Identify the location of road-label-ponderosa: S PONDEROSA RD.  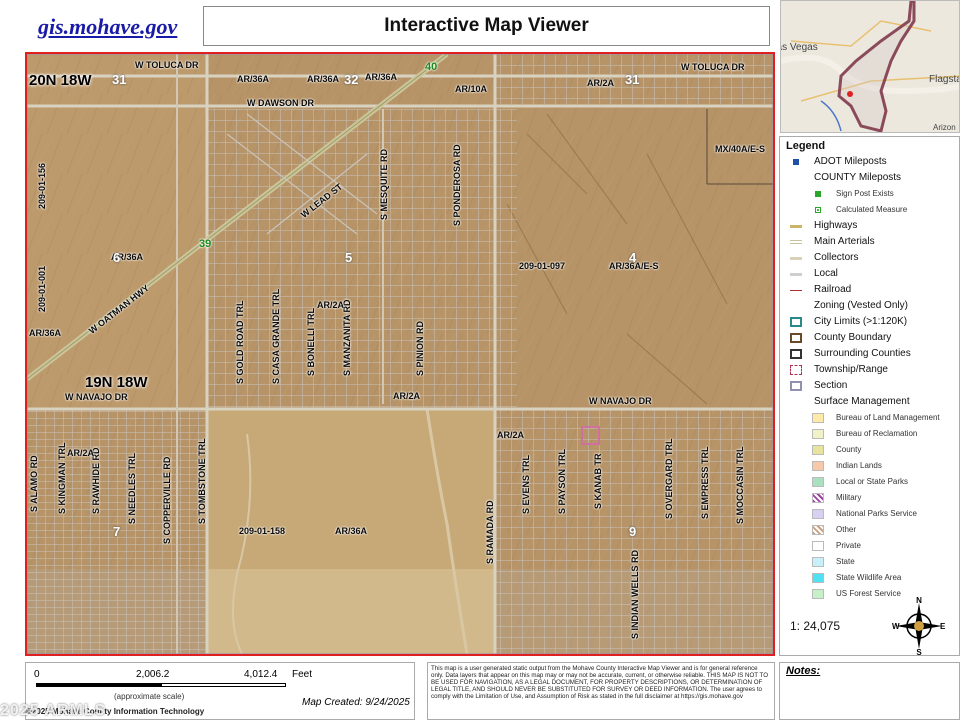
(457, 185).